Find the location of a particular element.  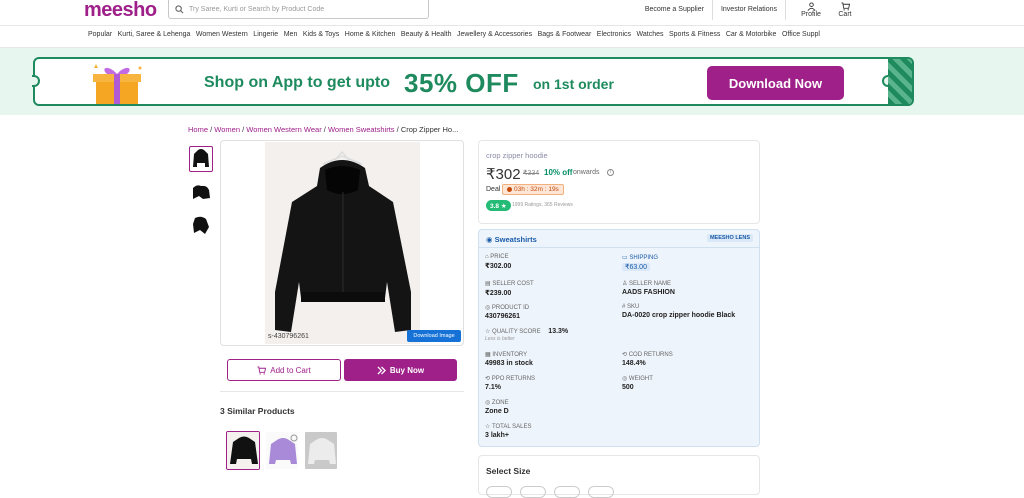

banner-stripes is located at coordinates (900, 81).